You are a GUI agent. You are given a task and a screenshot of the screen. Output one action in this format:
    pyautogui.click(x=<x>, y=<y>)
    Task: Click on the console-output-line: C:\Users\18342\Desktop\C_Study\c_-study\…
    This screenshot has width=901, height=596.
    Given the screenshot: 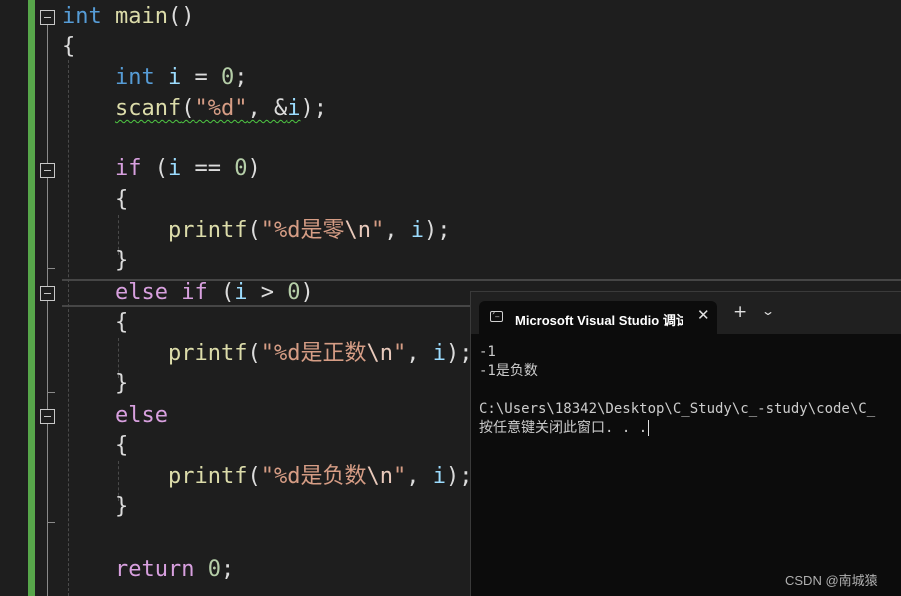 What is the action you would take?
    pyautogui.click(x=677, y=409)
    